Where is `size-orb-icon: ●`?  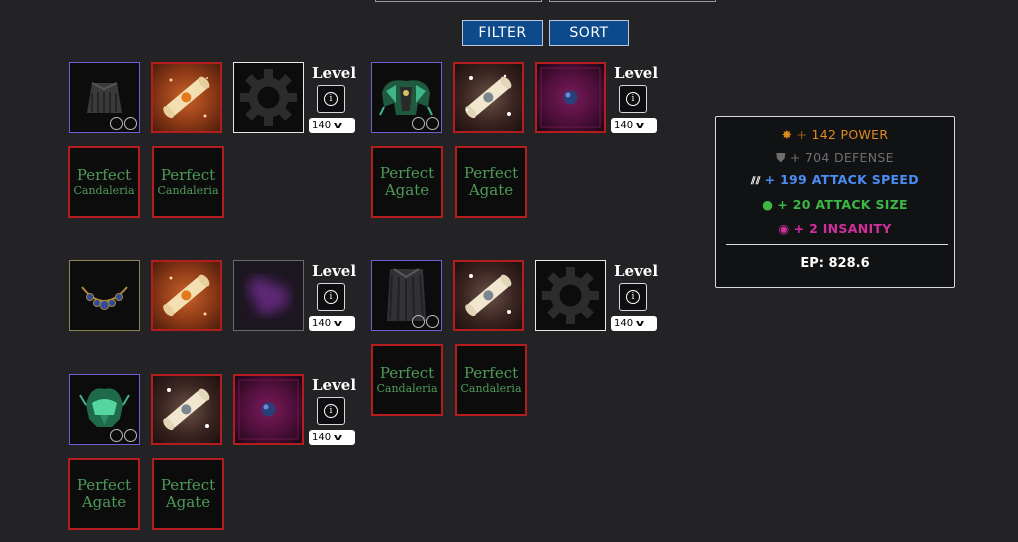 size-orb-icon: ● is located at coordinates (768, 204).